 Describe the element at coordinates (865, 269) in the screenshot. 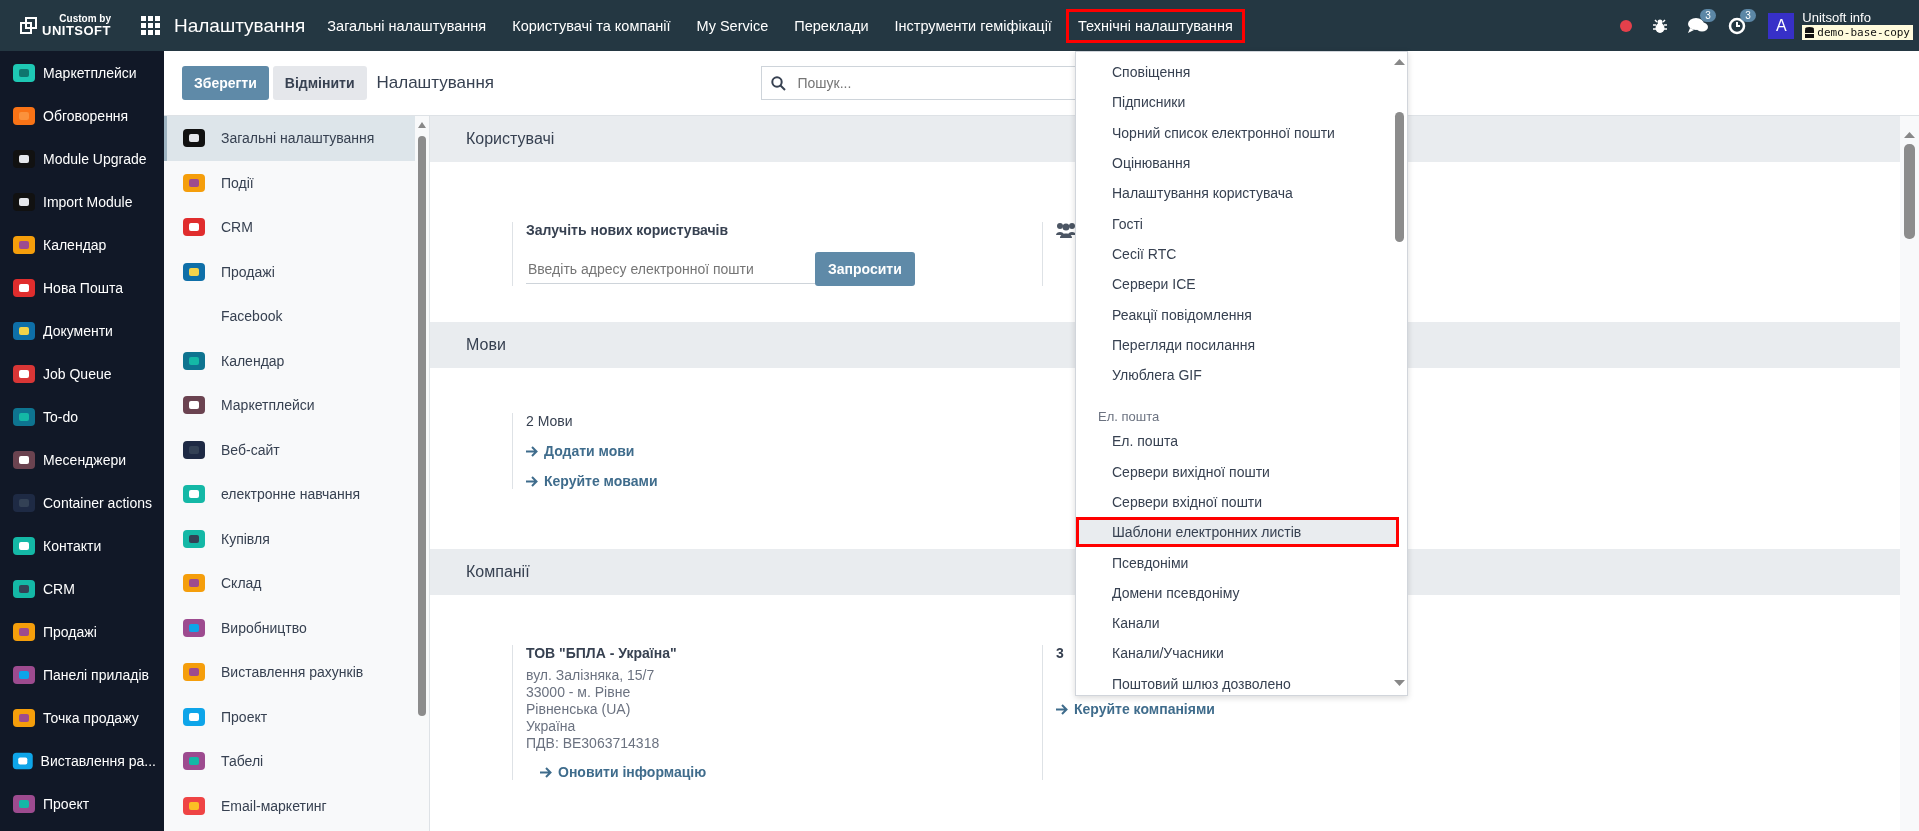

I see `invite-button: Запросити` at that location.